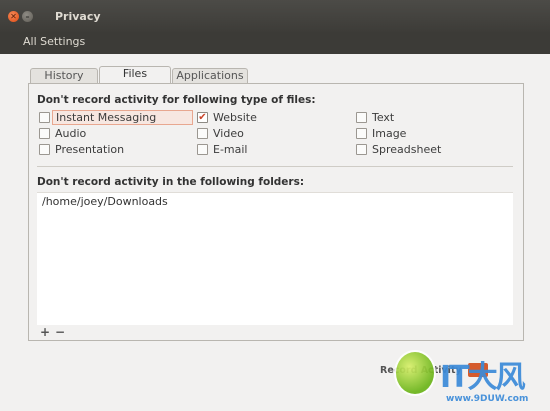  I want to click on remove-folder-button: −, so click(60, 332).